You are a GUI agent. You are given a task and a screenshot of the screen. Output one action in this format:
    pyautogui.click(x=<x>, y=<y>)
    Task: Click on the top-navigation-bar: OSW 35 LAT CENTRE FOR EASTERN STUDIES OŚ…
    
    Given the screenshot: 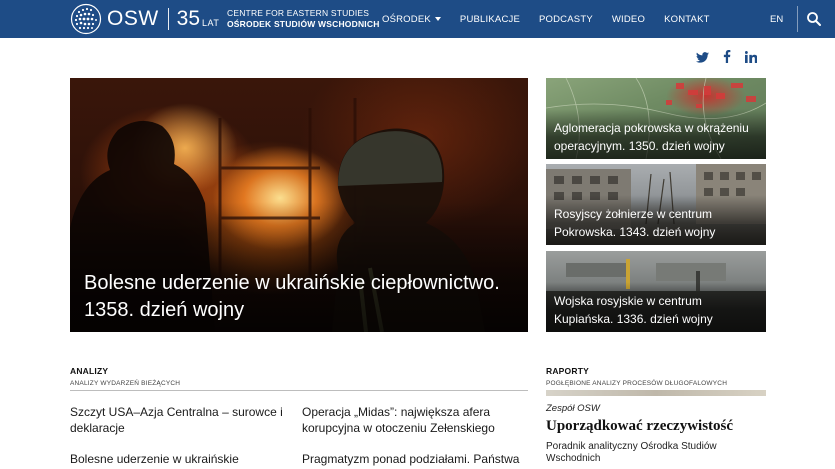 What is the action you would take?
    pyautogui.click(x=417, y=19)
    